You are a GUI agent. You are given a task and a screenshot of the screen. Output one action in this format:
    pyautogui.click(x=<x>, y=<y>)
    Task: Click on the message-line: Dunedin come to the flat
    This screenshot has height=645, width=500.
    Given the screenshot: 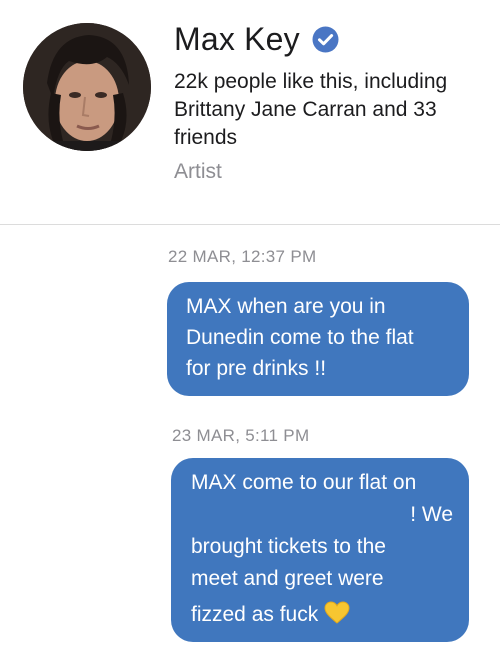 What is the action you would take?
    pyautogui.click(x=300, y=337)
    